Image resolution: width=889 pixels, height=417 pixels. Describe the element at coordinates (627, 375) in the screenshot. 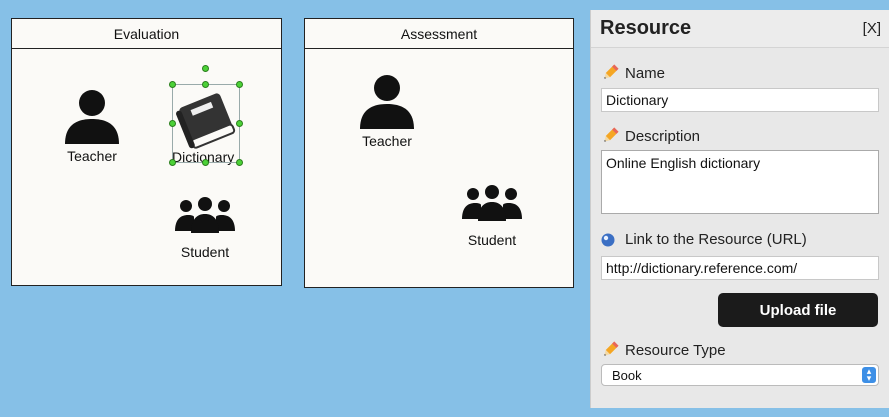

I see `resource-type-value: Book` at that location.